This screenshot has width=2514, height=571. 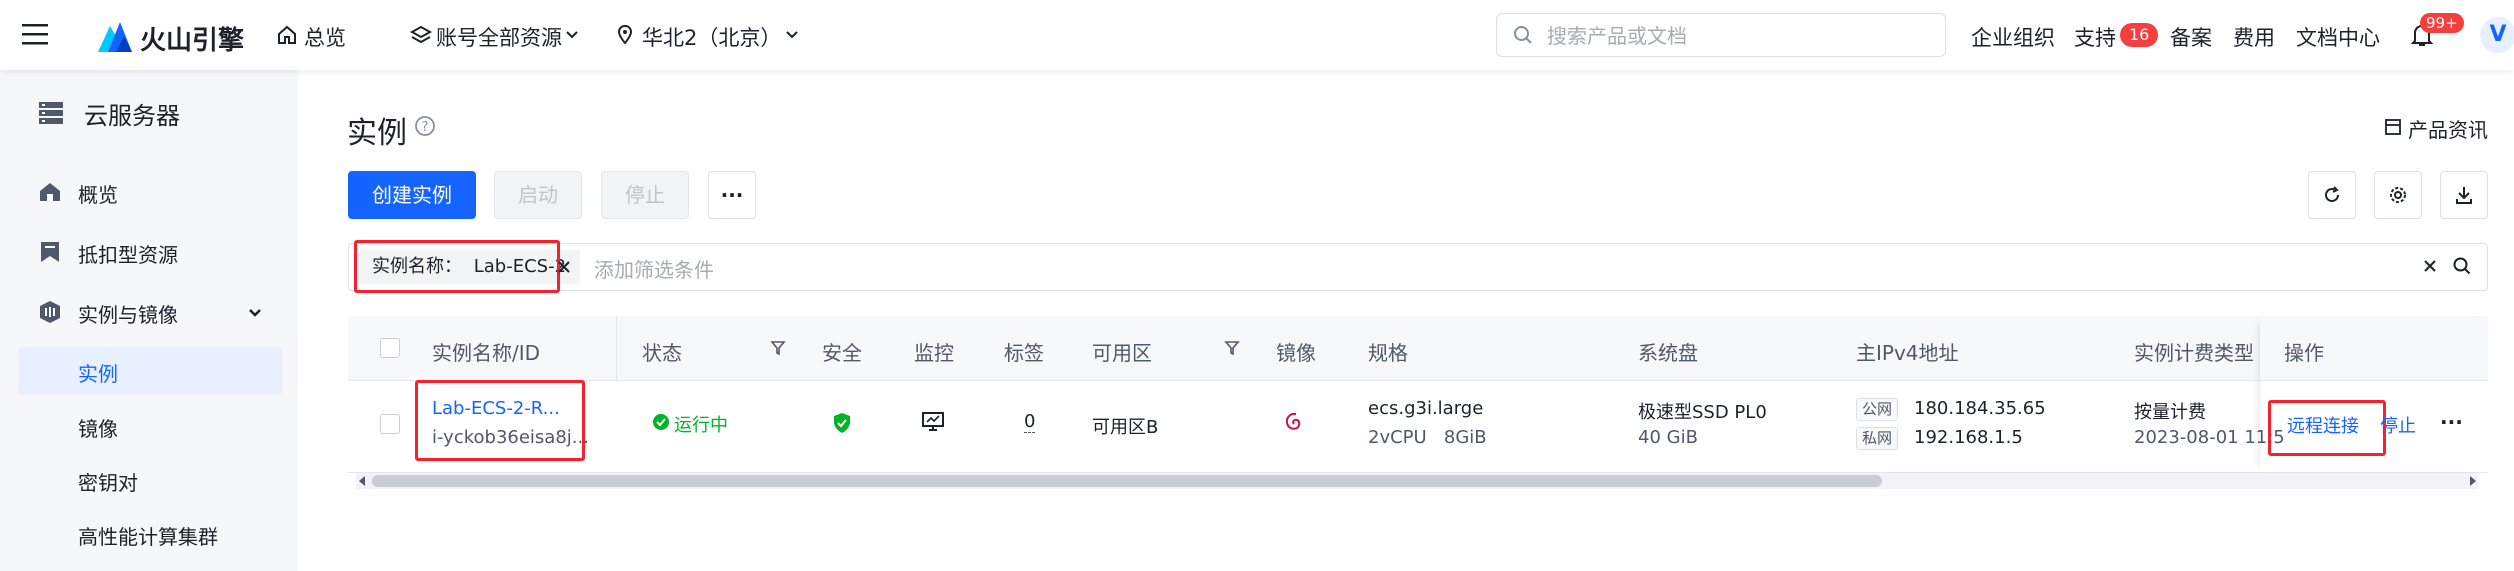 I want to click on sidebar-item-overview: 概览, so click(x=158, y=192).